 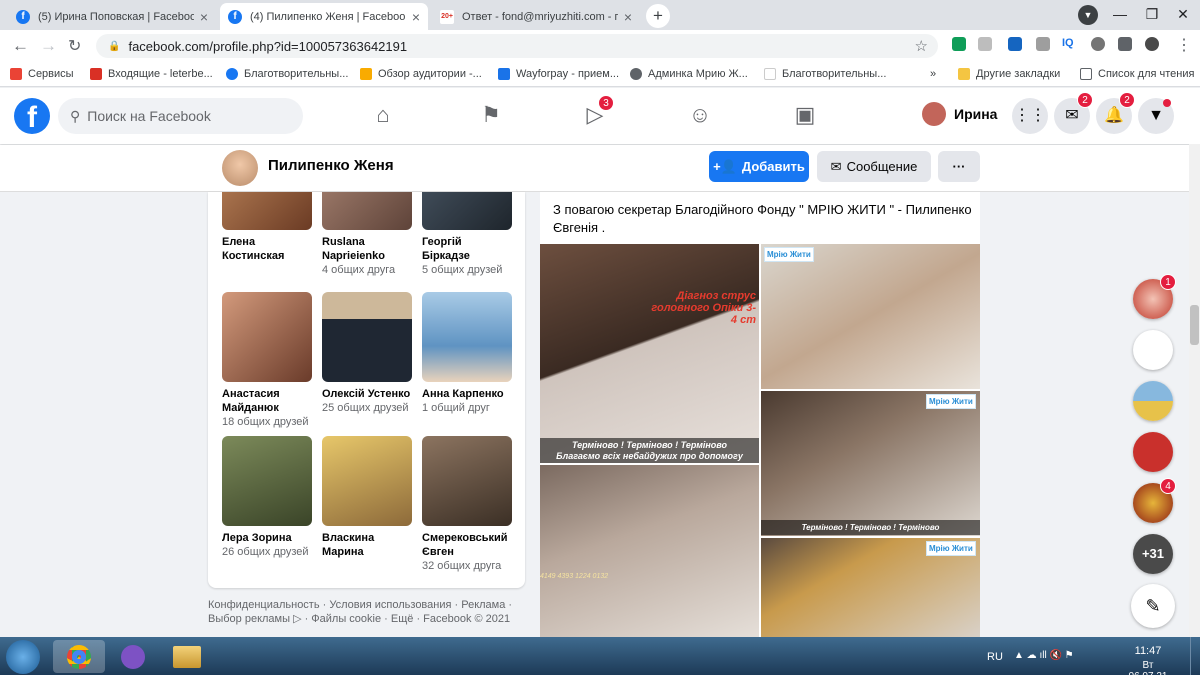 I want to click on page-icon, so click(x=770, y=74).